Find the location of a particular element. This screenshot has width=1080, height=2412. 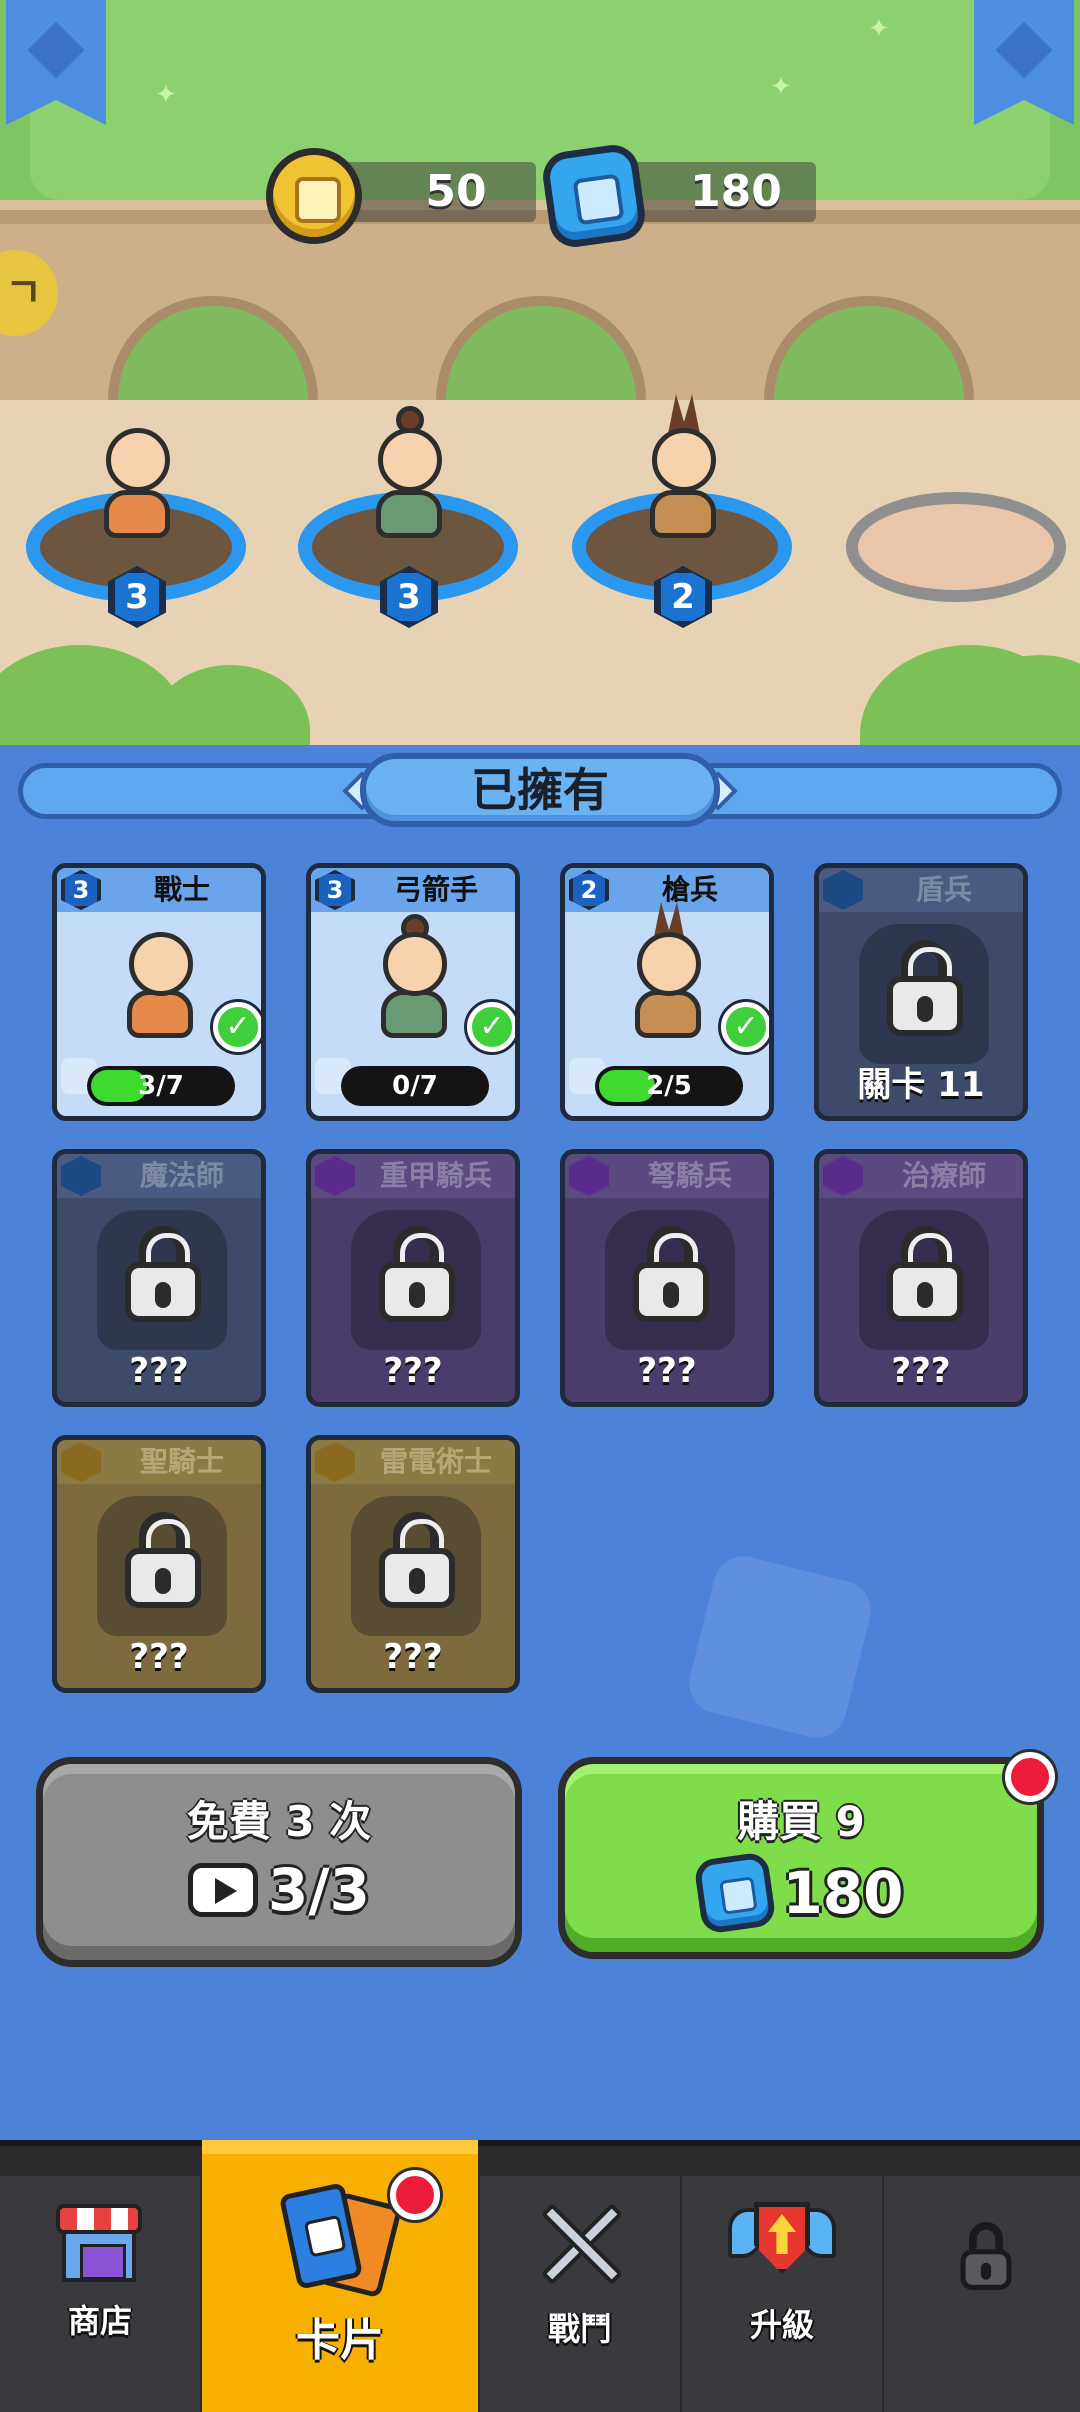

progress-text: 0/7 is located at coordinates (415, 1086).